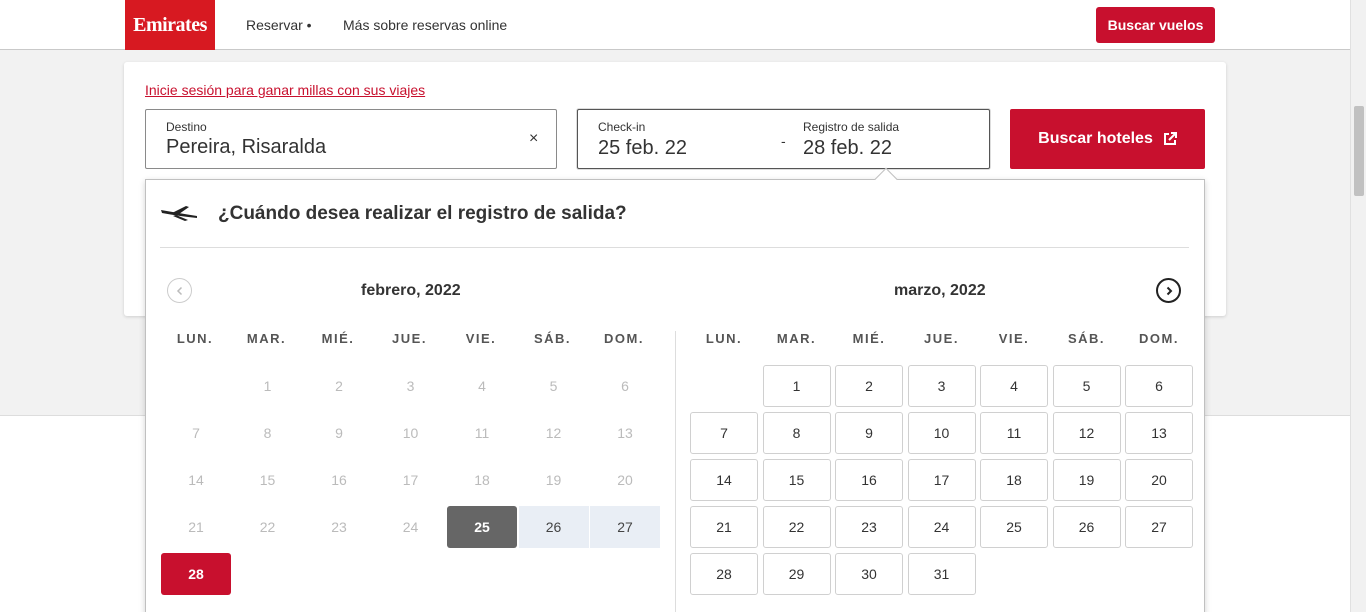  Describe the element at coordinates (553, 386) in the screenshot. I see `calendar-day-feb: 5` at that location.